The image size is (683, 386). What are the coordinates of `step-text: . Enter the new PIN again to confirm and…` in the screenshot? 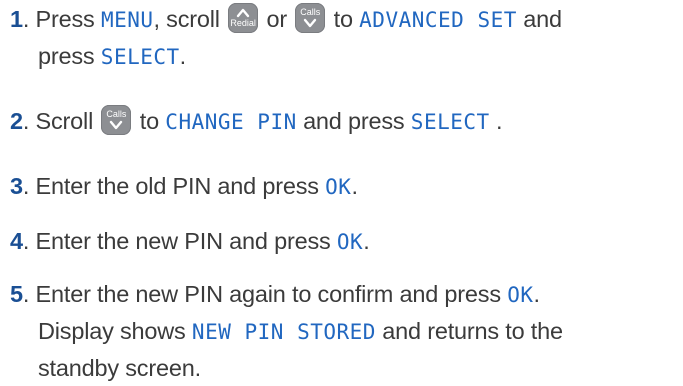 It's located at (265, 294).